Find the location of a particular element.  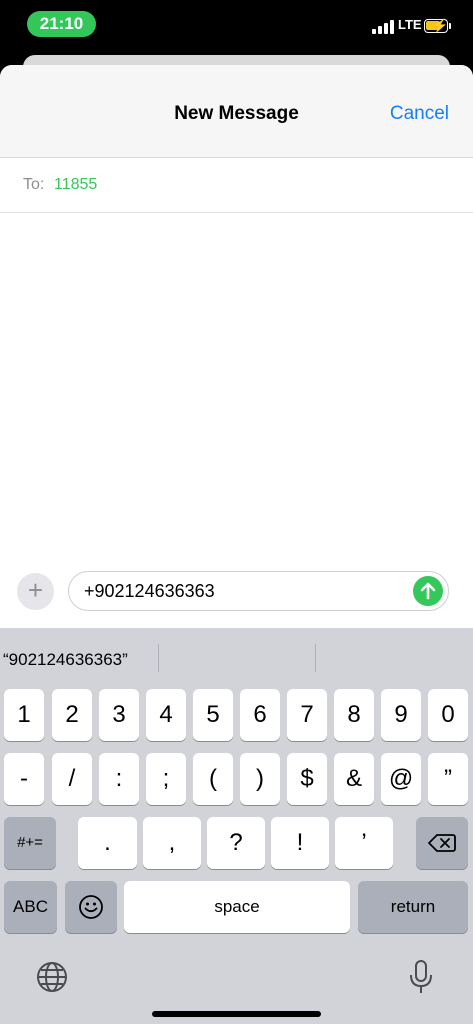

plus-icon: + is located at coordinates (35, 590).